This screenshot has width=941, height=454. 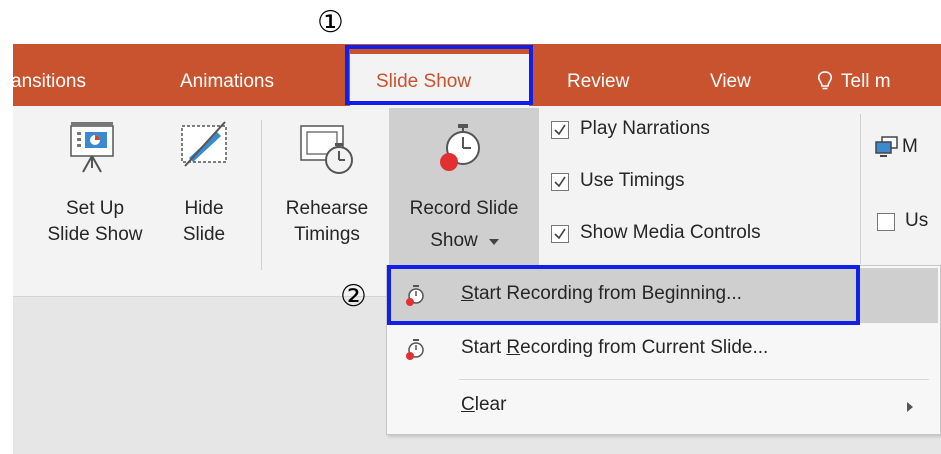 What do you see at coordinates (49, 82) in the screenshot?
I see `tab-transitions: ansitions` at bounding box center [49, 82].